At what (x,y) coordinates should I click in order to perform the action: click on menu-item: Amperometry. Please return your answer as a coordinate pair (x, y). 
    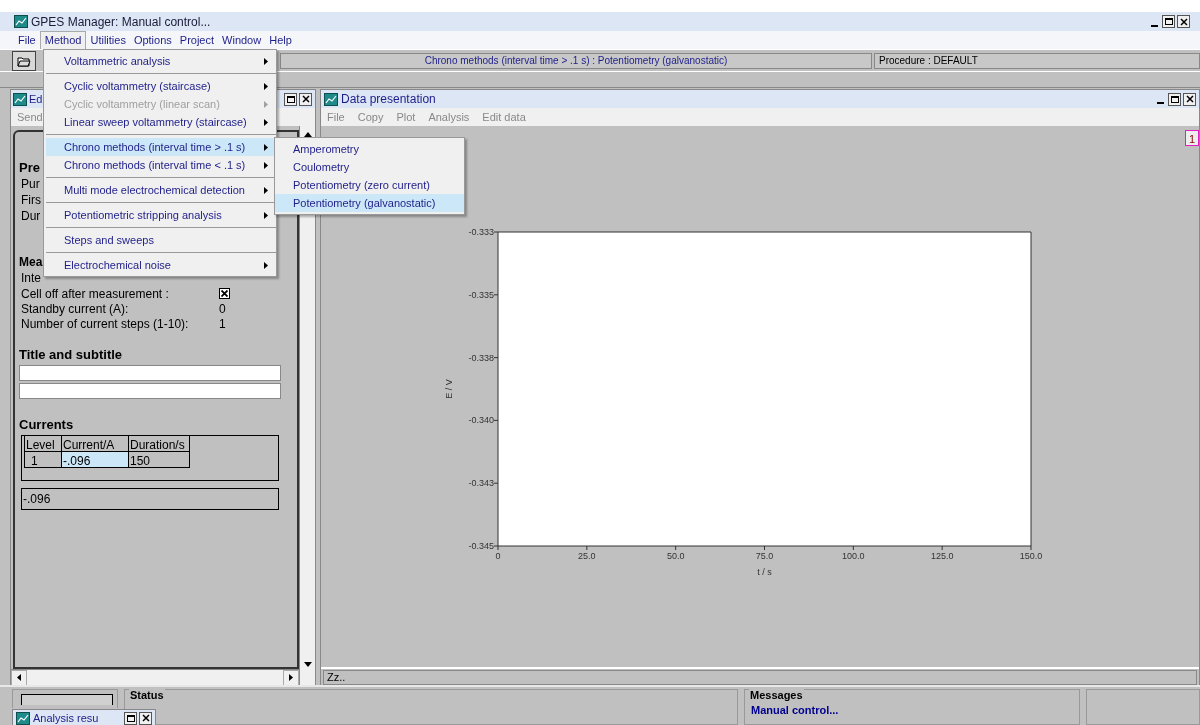
    Looking at the image, I should click on (369, 149).